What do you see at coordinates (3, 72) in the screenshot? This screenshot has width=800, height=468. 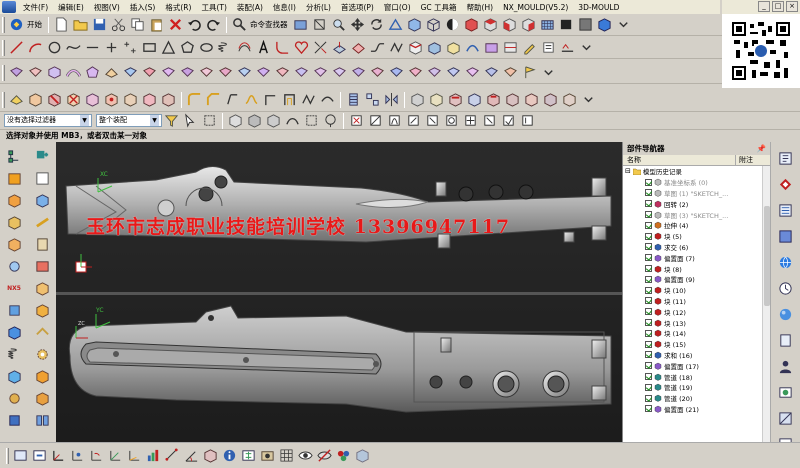 I see `toolbar-grip` at bounding box center [3, 72].